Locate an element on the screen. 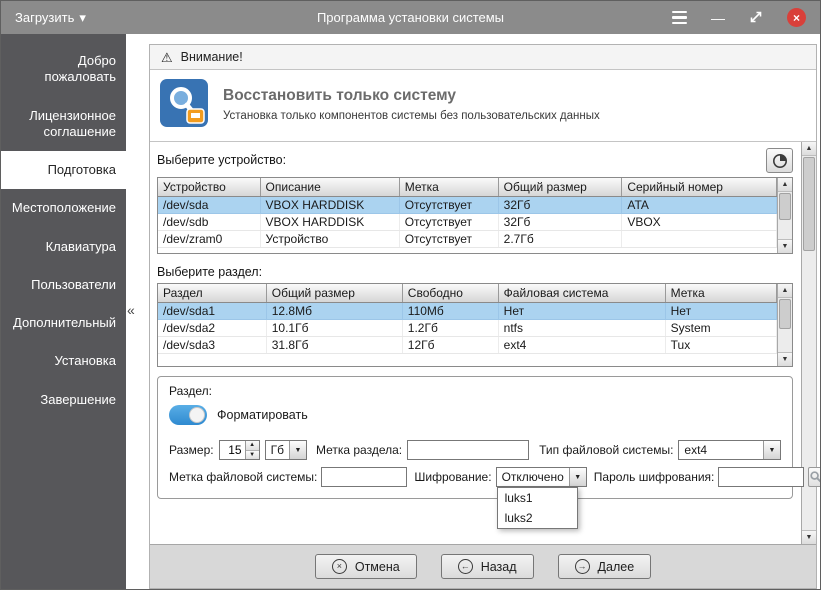 The height and width of the screenshot is (590, 821). size-unit-value: Гб is located at coordinates (277, 450).